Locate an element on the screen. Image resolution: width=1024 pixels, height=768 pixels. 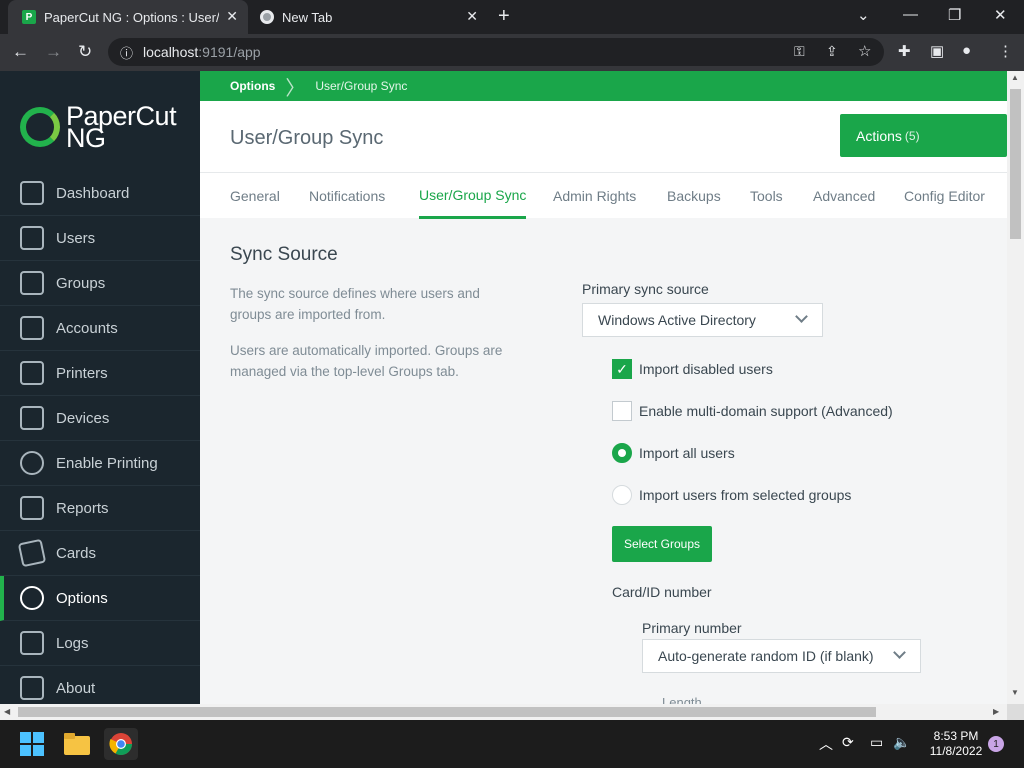
primary-sync-source-label: Primary sync source is located at coordinates (645, 289).